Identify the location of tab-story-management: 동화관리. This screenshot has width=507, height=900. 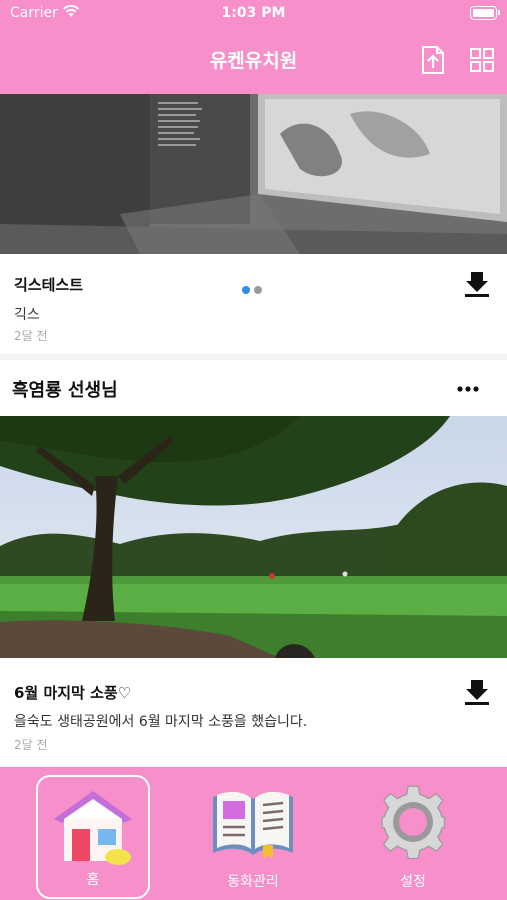
(253, 837).